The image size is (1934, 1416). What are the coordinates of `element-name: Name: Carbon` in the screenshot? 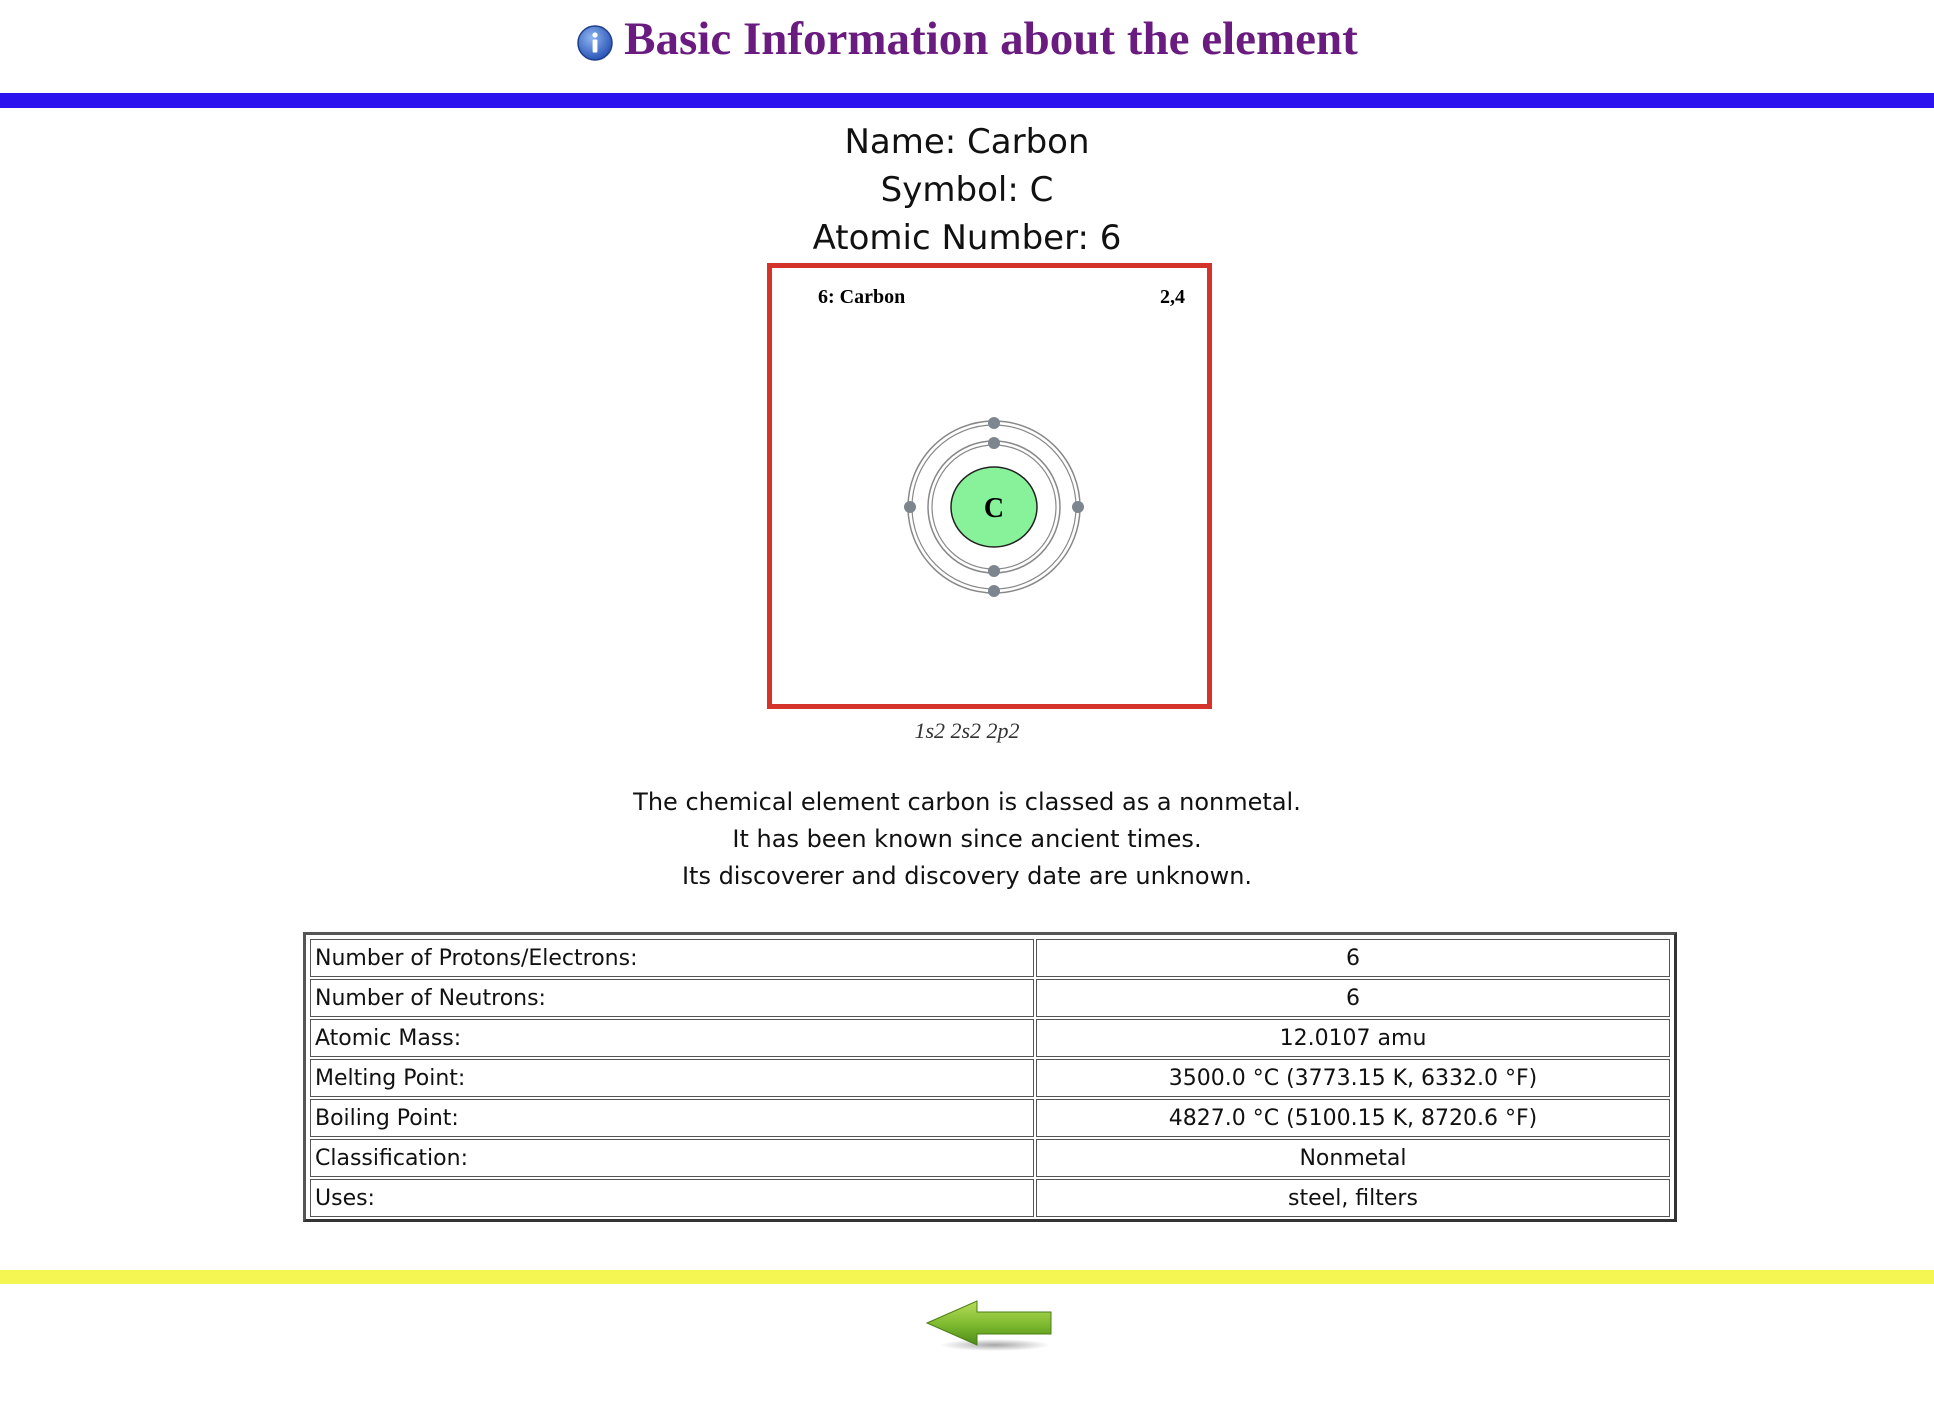 It's located at (967, 142).